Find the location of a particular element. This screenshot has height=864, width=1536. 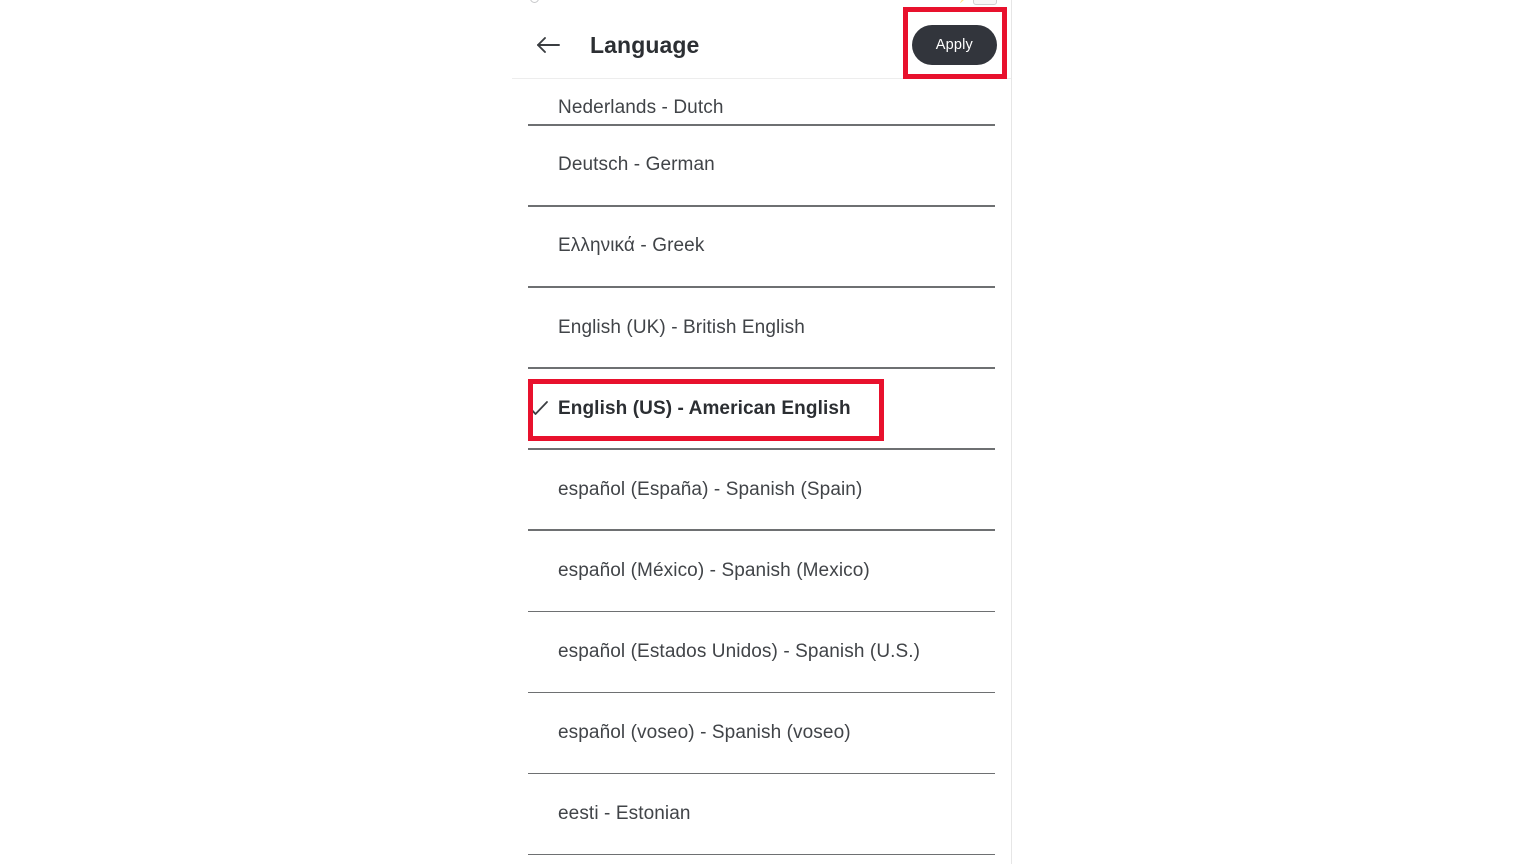

language-label: español (España) - Spanish (Spain) is located at coordinates (710, 489).